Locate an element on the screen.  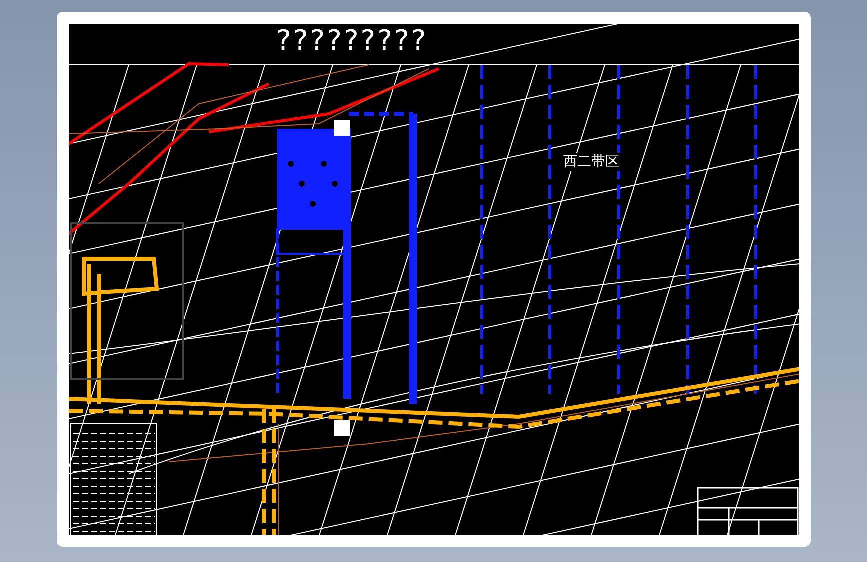
zone-label: 西二带区 is located at coordinates (592, 161).